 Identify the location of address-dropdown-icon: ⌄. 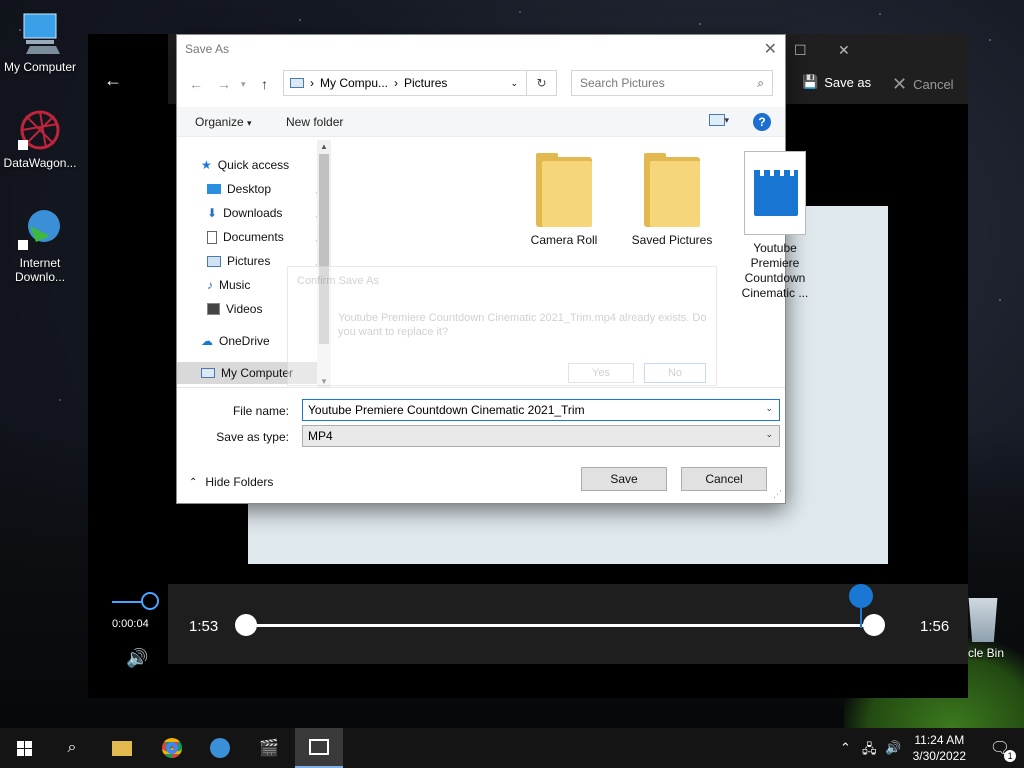
(514, 83).